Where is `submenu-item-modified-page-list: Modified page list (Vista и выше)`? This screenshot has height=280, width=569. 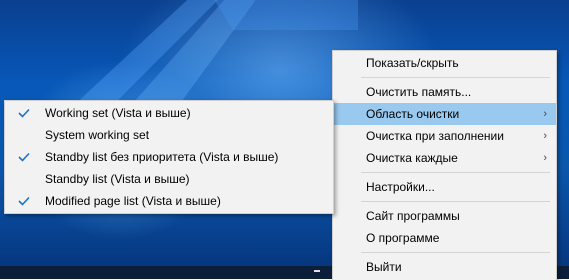 submenu-item-modified-page-list: Modified page list (Vista и выше) is located at coordinates (169, 201).